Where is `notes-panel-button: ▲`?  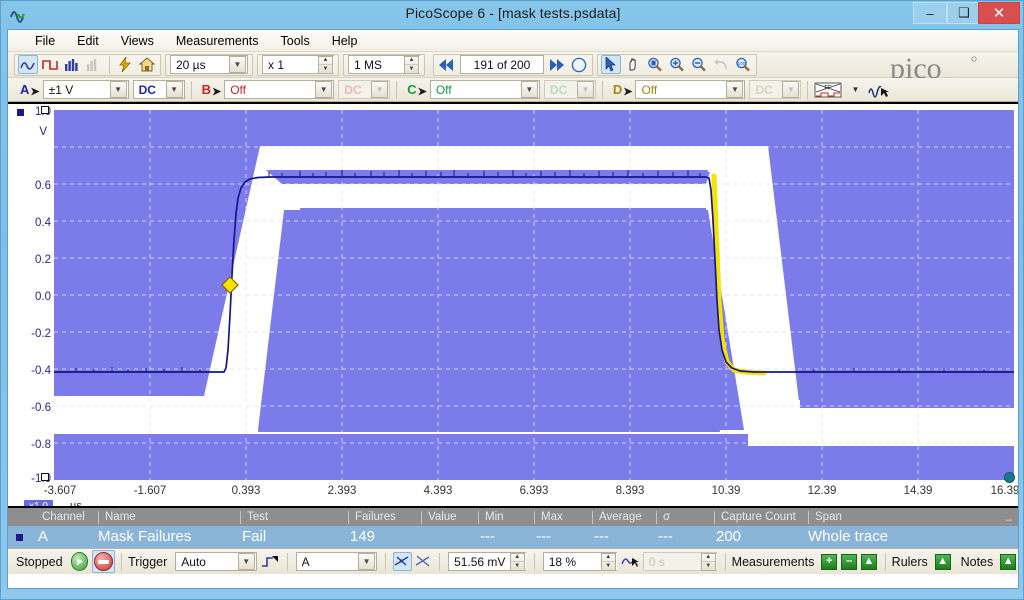 notes-panel-button: ▲ is located at coordinates (1008, 561).